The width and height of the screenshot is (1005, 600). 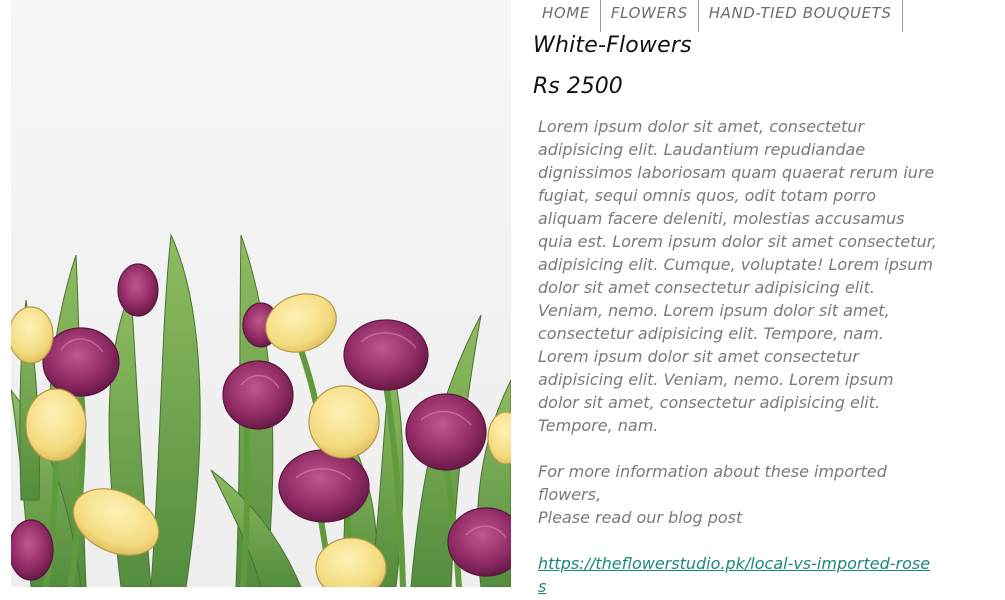 What do you see at coordinates (612, 45) in the screenshot?
I see `product-title: White-Flowers` at bounding box center [612, 45].